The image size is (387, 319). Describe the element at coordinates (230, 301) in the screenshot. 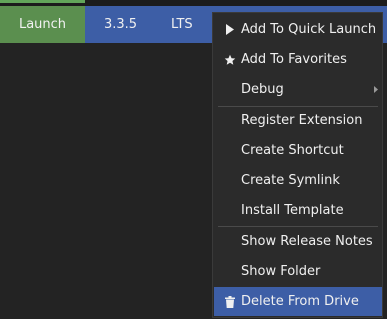

I see `trash-icon` at that location.